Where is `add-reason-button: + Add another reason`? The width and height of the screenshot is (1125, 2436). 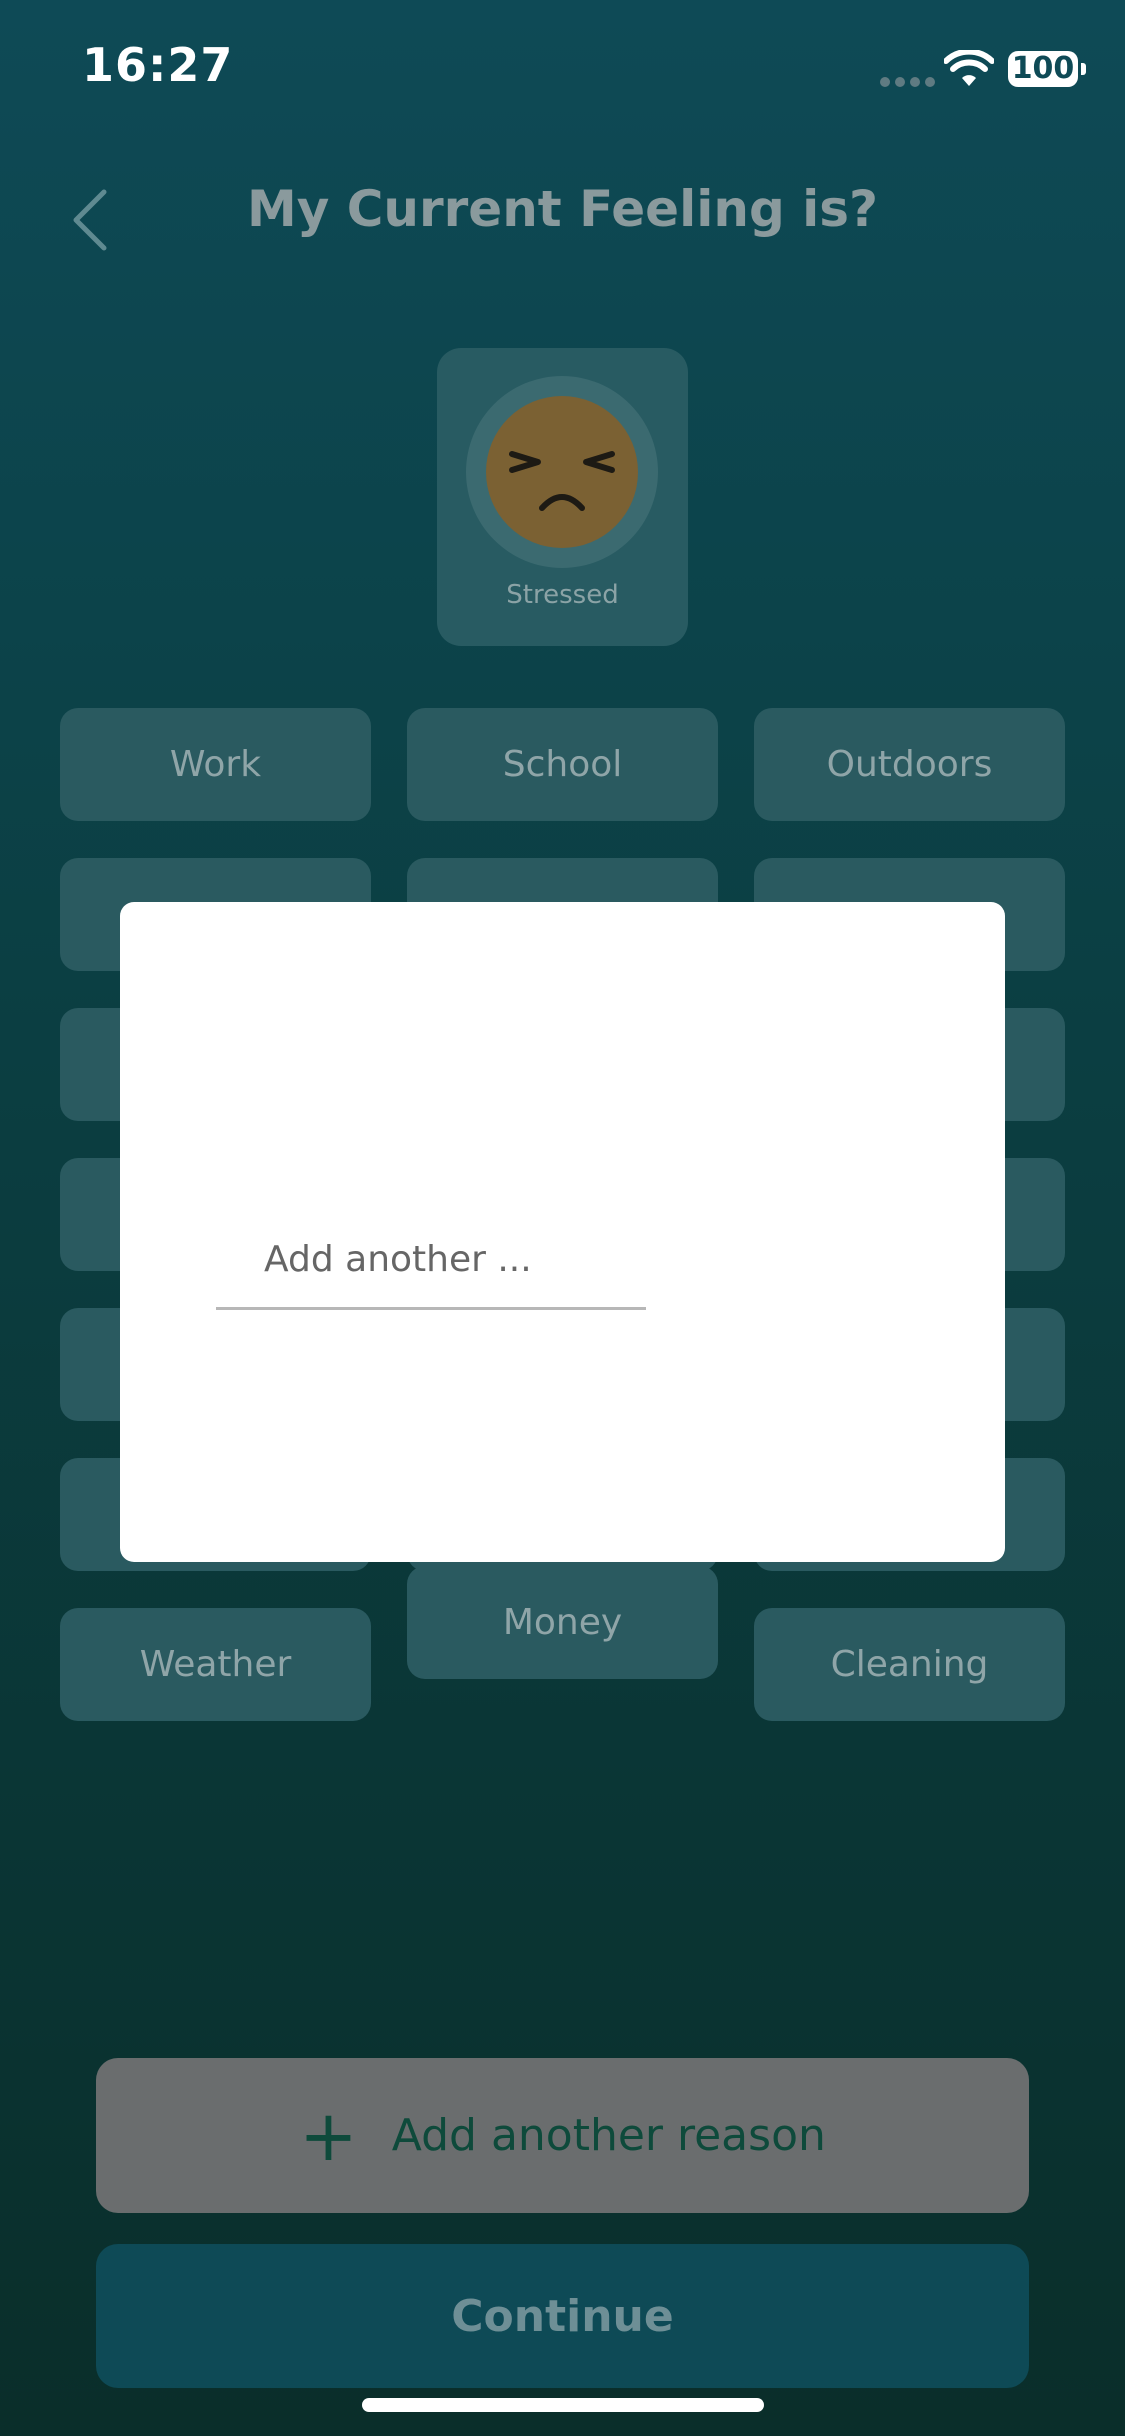 add-reason-button: + Add another reason is located at coordinates (562, 2135).